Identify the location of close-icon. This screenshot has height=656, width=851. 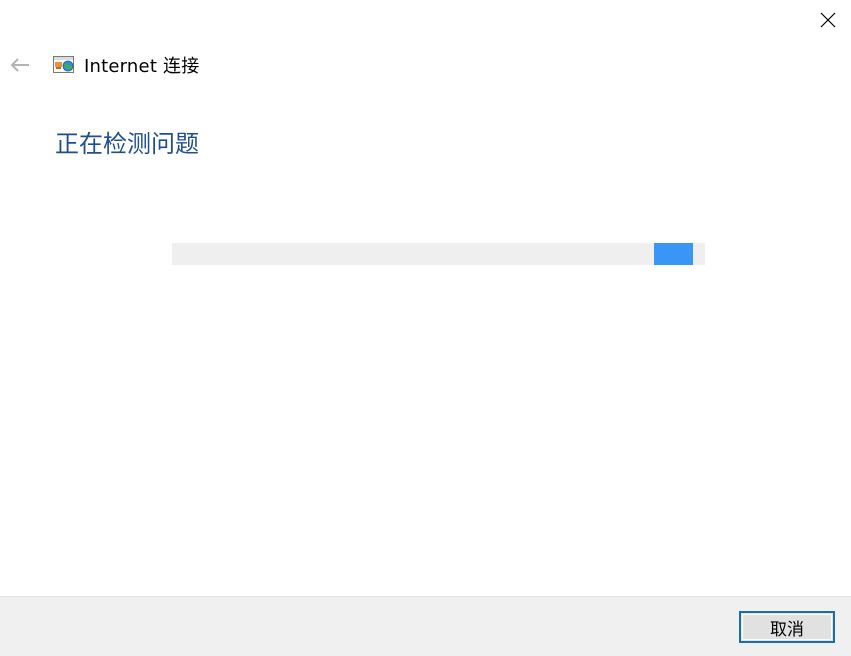
(828, 20).